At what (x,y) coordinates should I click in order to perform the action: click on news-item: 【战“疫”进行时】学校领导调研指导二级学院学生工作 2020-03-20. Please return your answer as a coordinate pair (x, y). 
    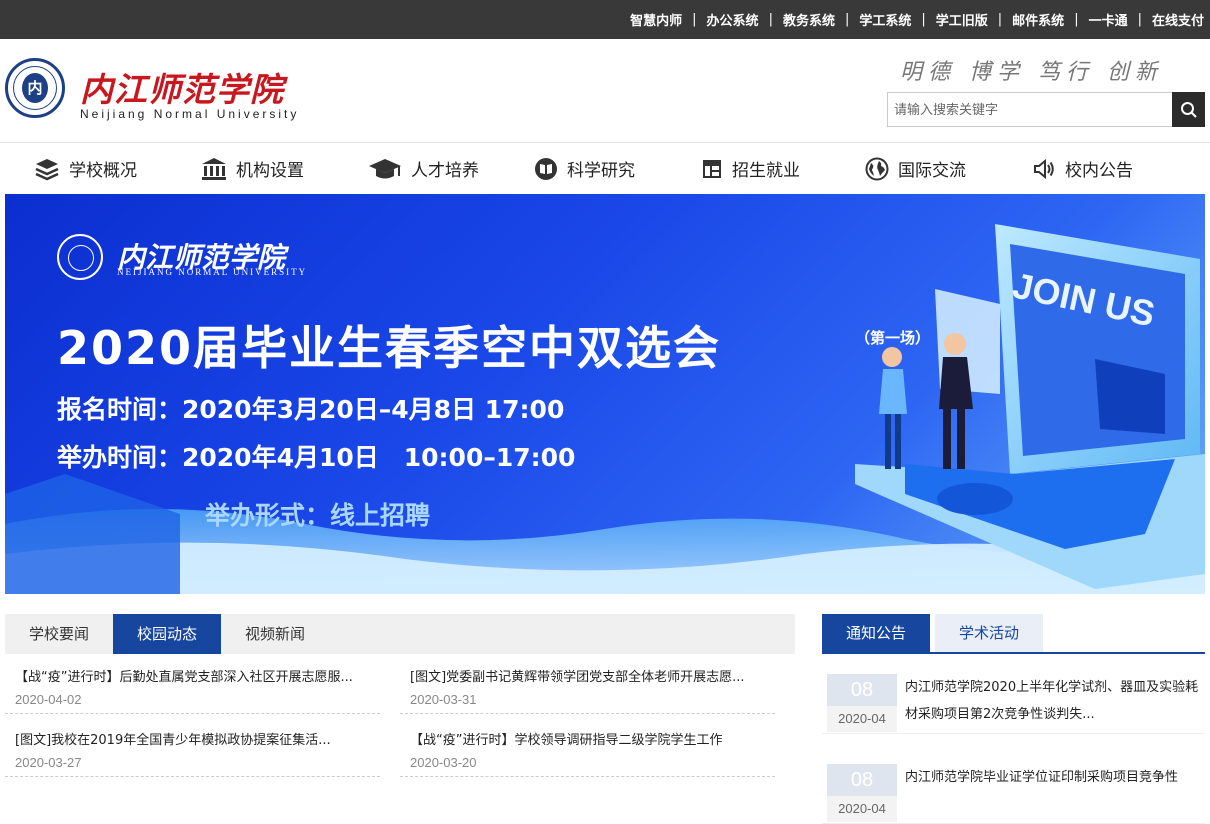
    Looking at the image, I should click on (587, 747).